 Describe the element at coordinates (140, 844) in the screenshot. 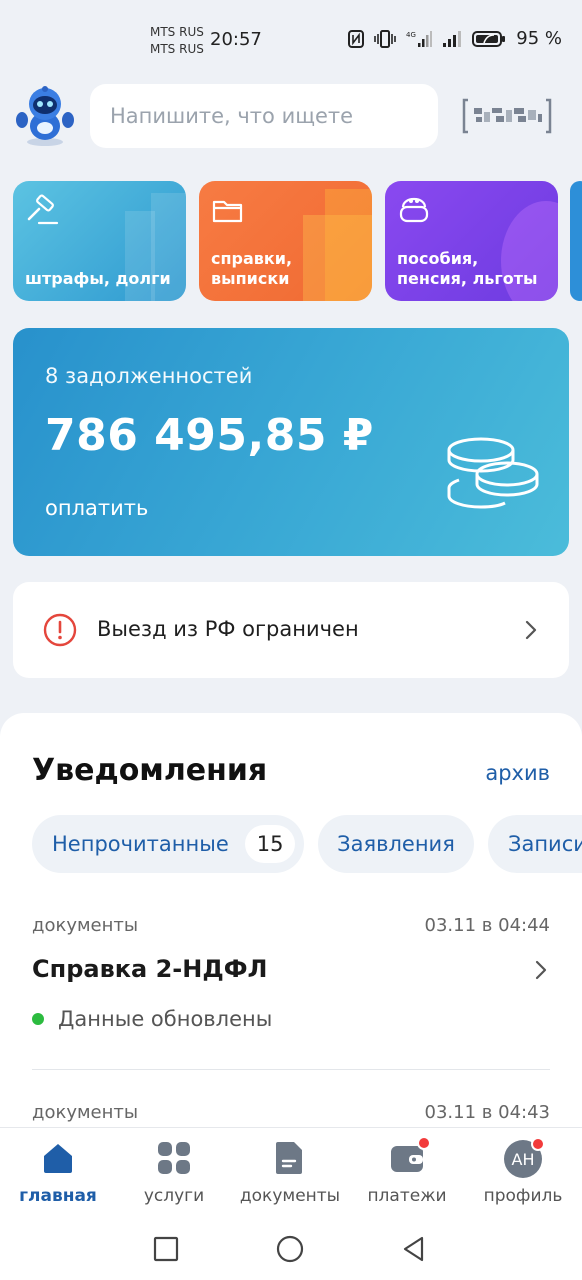

I see `filter-unread-label: Непрочитанные` at that location.